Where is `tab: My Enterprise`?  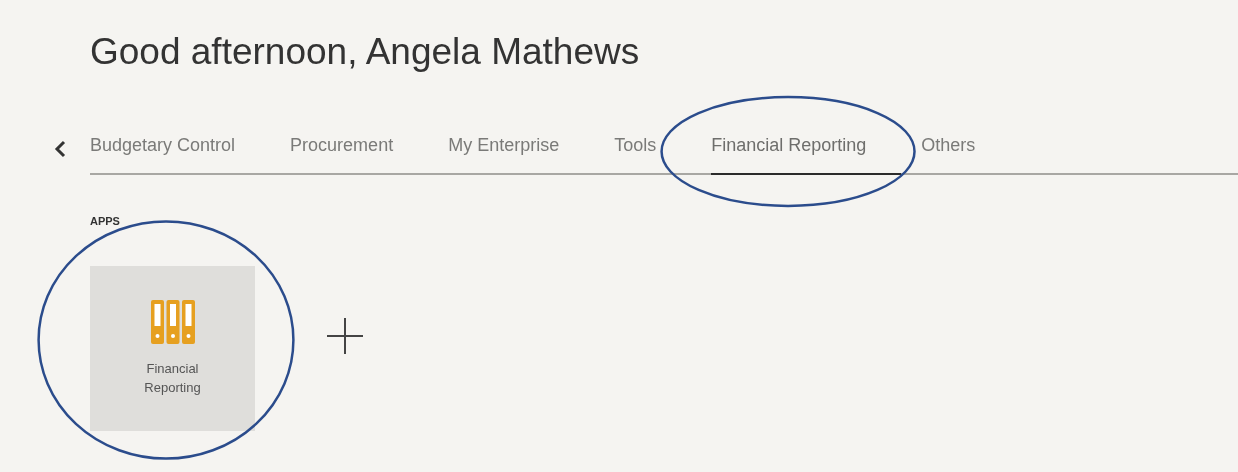 tab: My Enterprise is located at coordinates (521, 149).